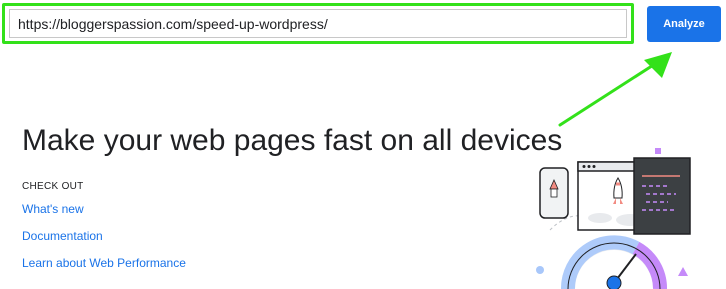  What do you see at coordinates (613, 218) in the screenshot?
I see `speed-illustration` at bounding box center [613, 218].